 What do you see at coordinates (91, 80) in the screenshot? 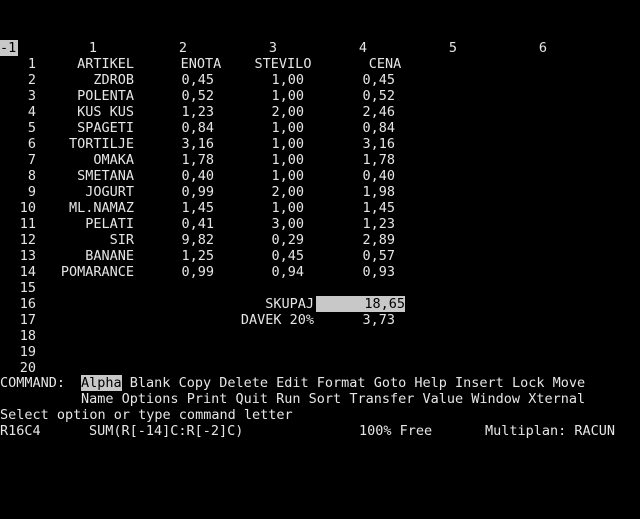
I see `cell-artikel: ZDROB` at bounding box center [91, 80].